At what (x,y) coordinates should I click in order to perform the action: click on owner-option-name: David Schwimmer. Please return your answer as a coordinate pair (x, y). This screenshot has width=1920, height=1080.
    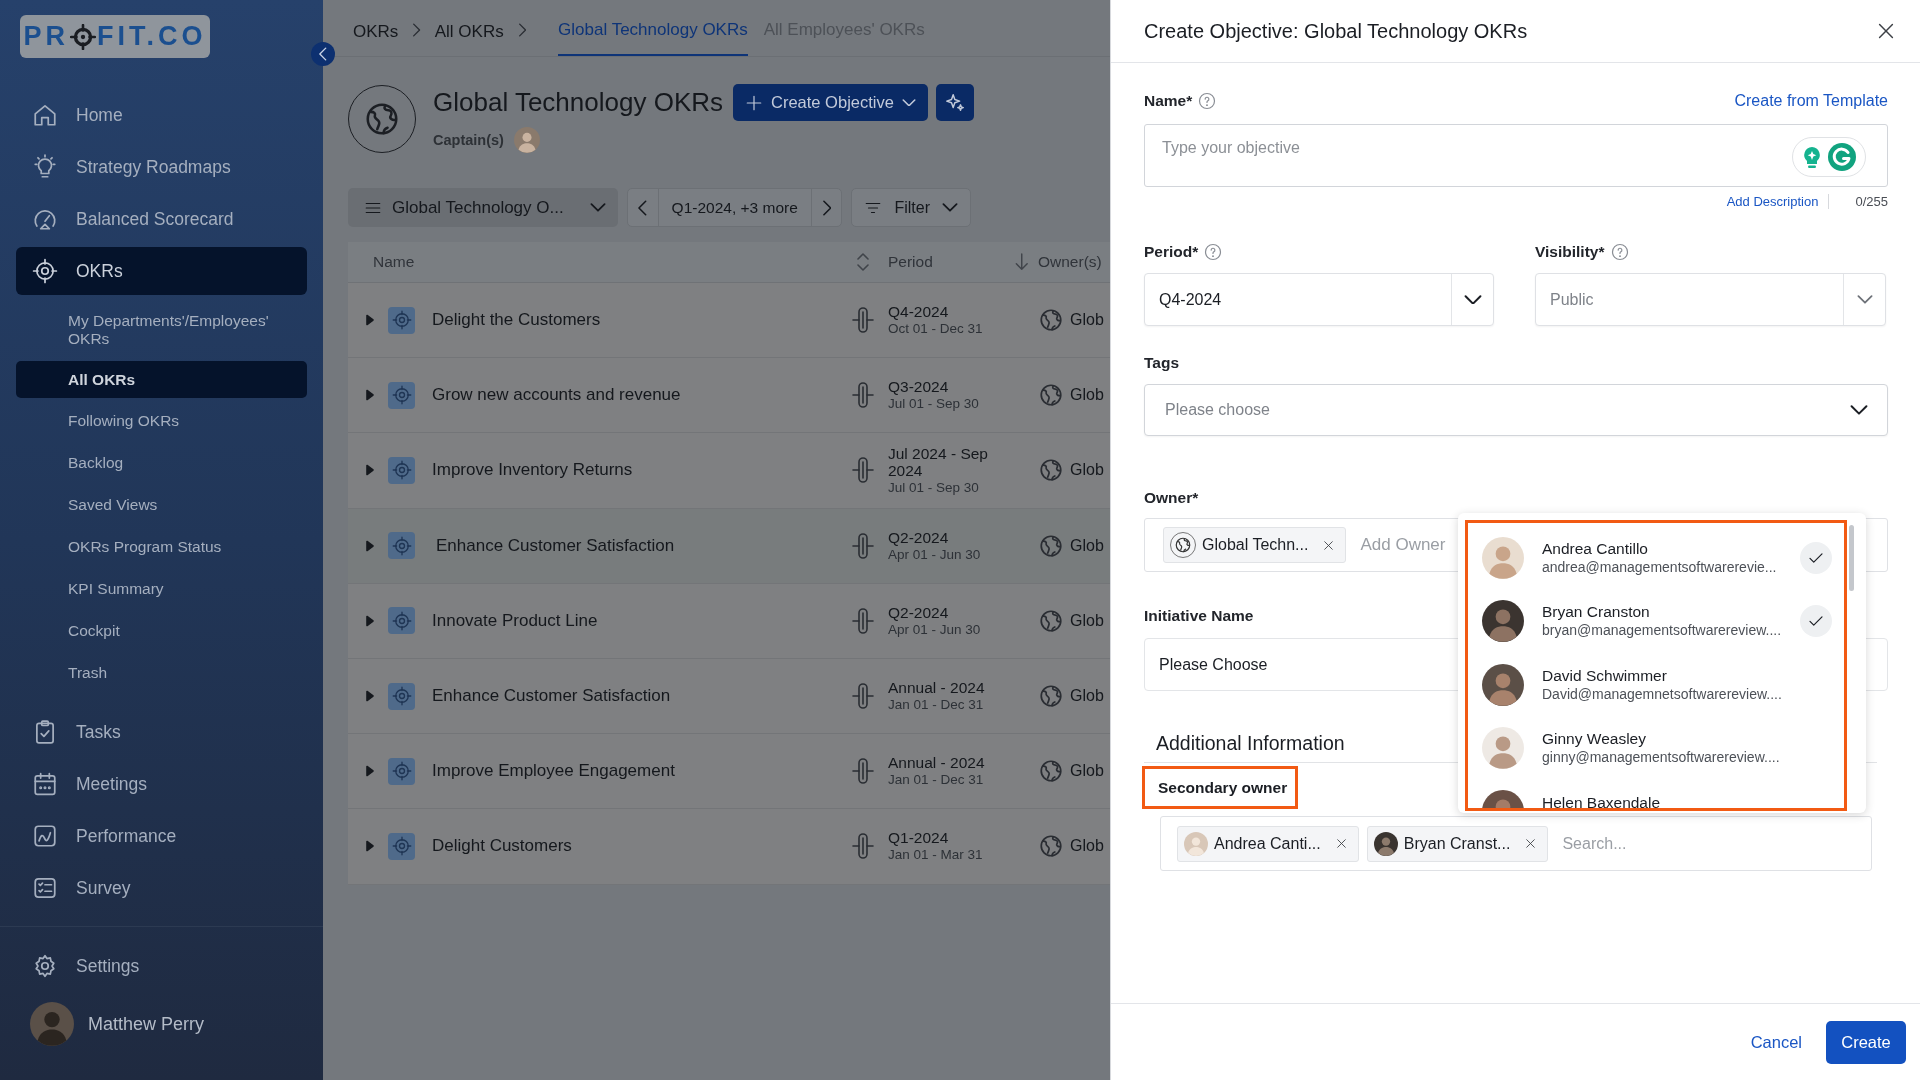
    Looking at the image, I should click on (1605, 675).